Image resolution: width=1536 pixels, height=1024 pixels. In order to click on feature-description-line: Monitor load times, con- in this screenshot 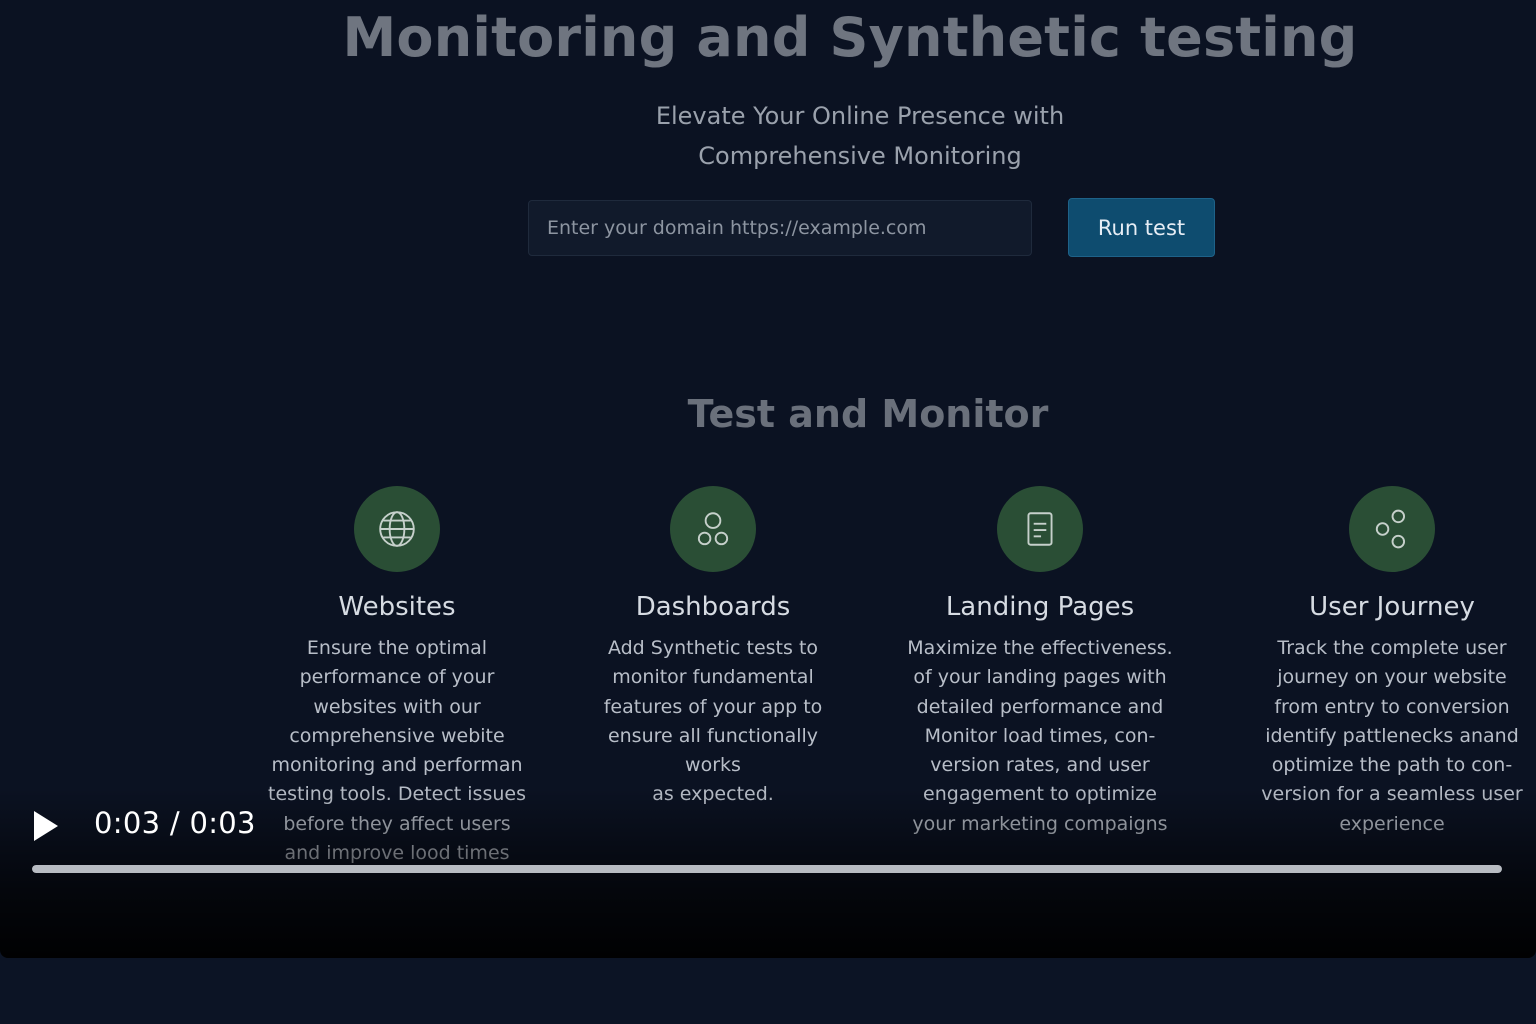, I will do `click(1040, 735)`.